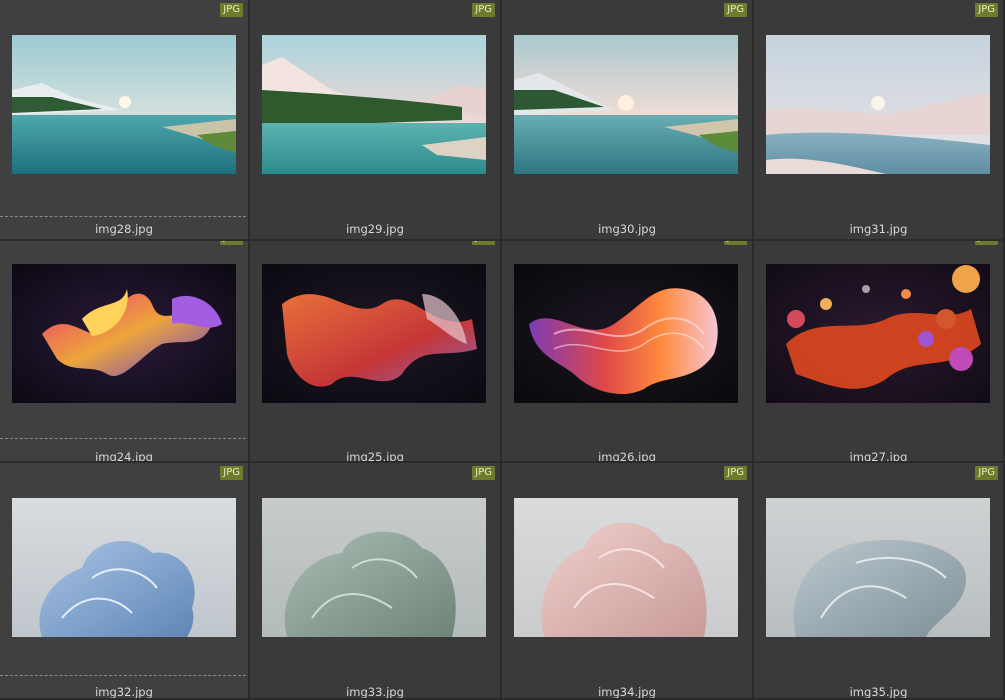  I want to click on thumbnail-cell-img35: JPG img35.jpg, so click(879, 581).